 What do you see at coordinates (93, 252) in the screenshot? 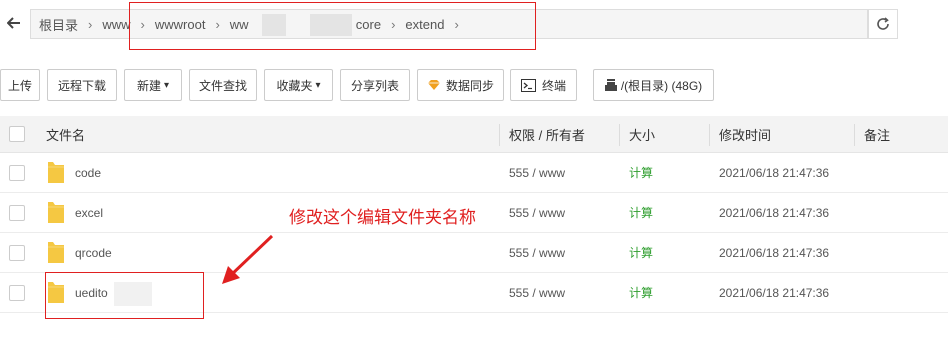
I see `file-name-link: qrcode` at bounding box center [93, 252].